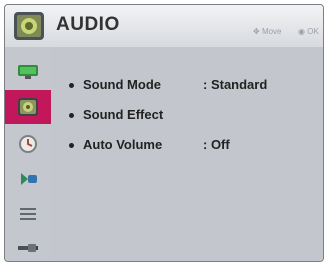 This screenshot has height=266, width=329. What do you see at coordinates (29, 26) in the screenshot?
I see `audio-header-icon` at bounding box center [29, 26].